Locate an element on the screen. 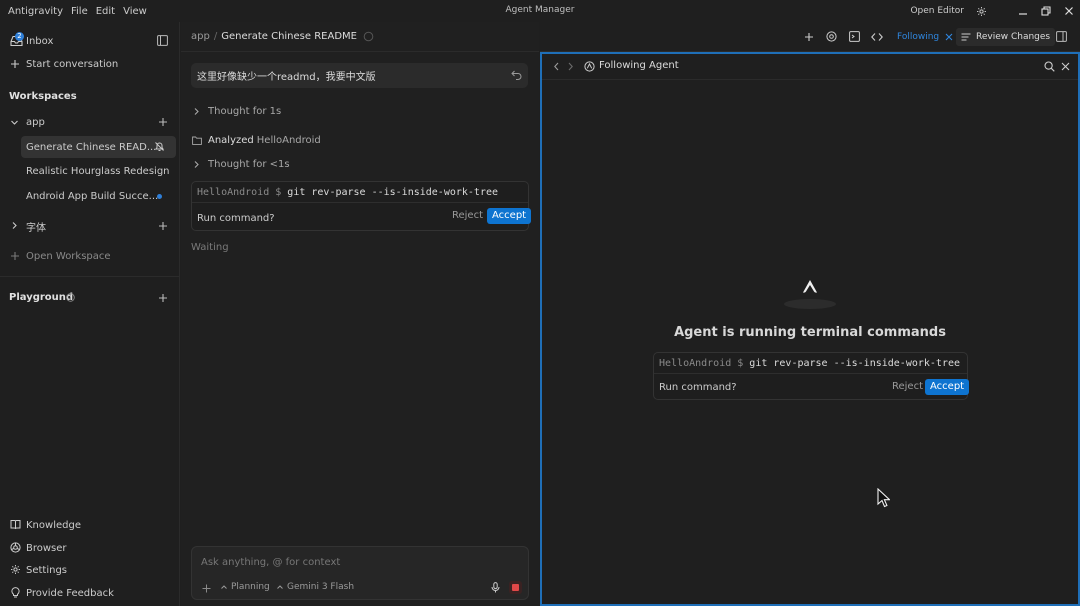  toggle-panel-icon is located at coordinates (1061, 36).